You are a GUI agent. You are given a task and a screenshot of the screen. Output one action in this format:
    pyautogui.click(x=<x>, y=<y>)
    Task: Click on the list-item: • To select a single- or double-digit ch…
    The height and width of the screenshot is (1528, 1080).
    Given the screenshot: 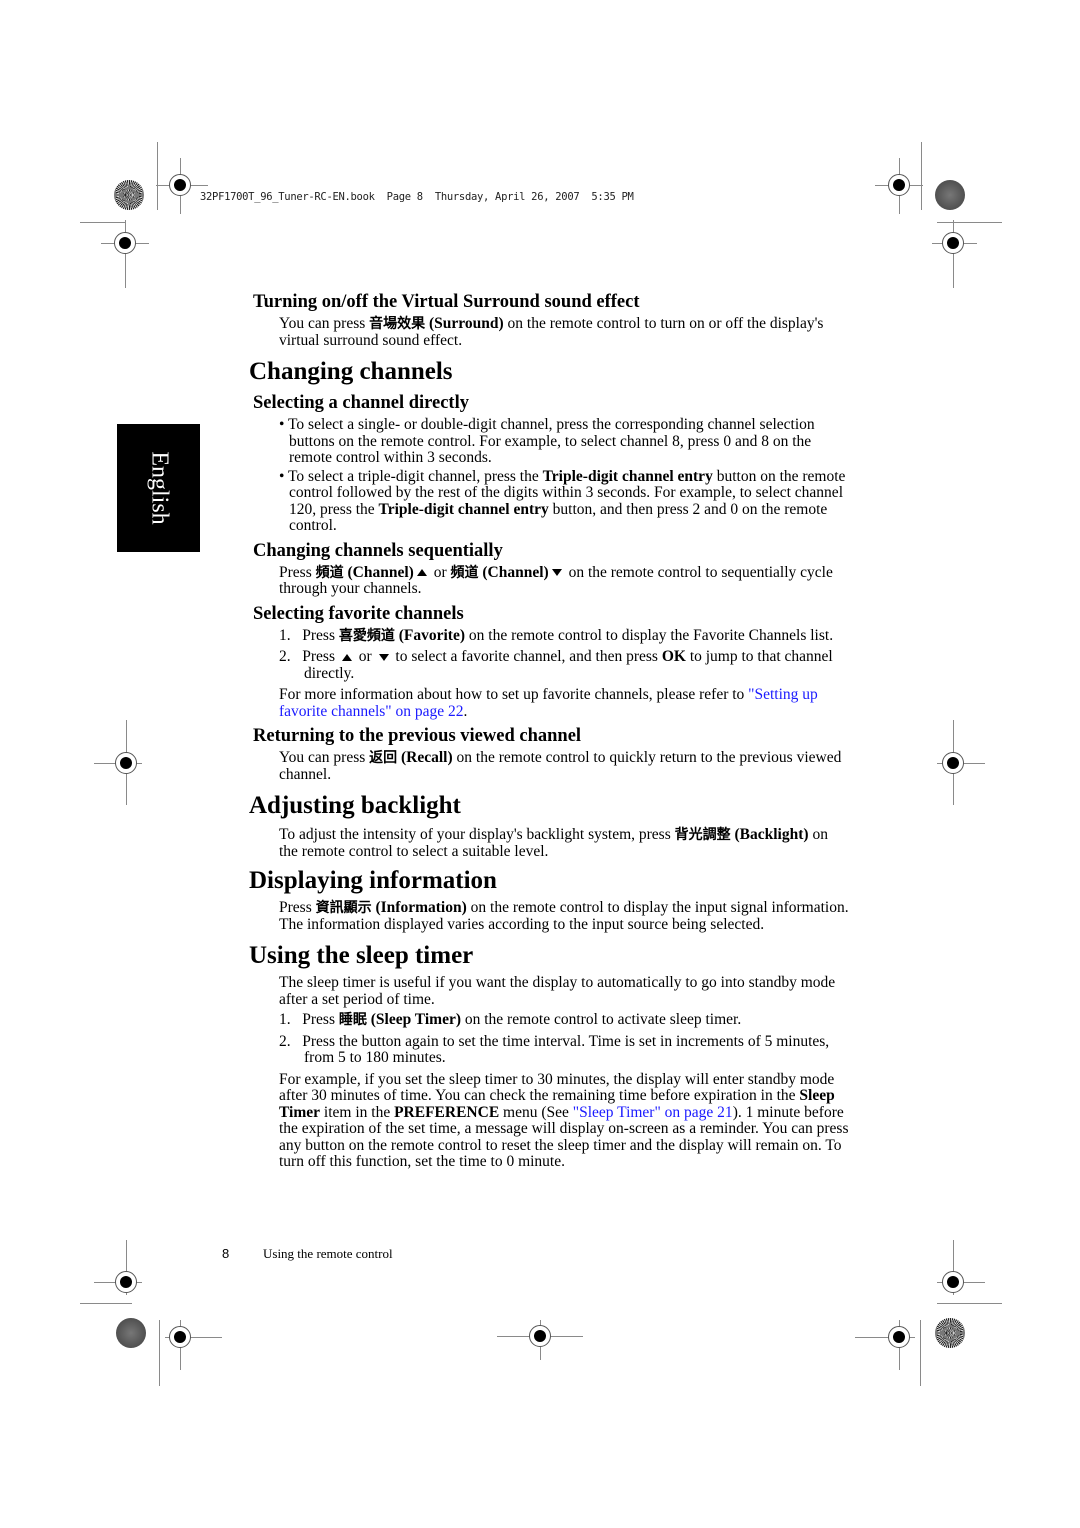 What is the action you would take?
    pyautogui.click(x=547, y=441)
    